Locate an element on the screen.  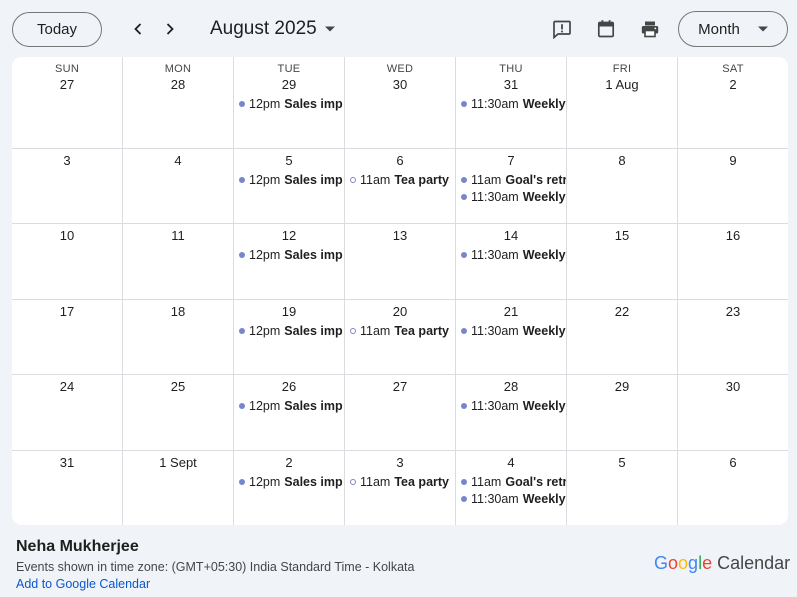
day-cell: 29 is located at coordinates (622, 413).